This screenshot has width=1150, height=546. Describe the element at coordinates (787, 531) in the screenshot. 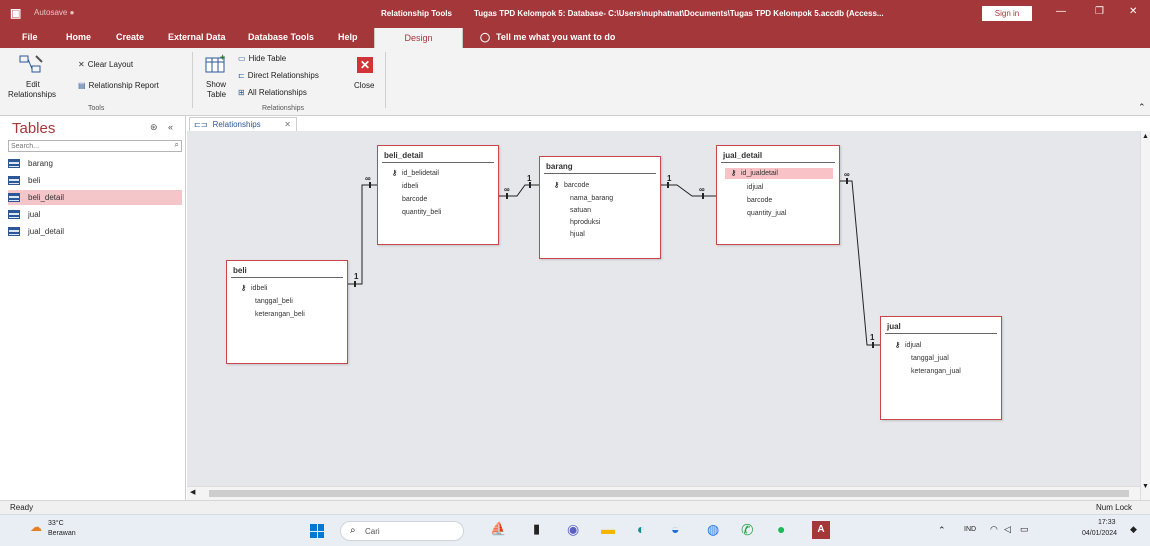

I see `spotify-icon: ●` at that location.